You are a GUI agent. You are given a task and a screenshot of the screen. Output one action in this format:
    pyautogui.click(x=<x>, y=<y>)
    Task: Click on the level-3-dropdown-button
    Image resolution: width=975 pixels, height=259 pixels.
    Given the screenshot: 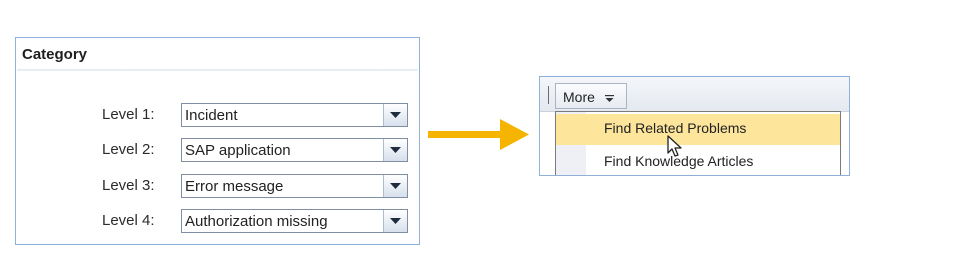 What is the action you would take?
    pyautogui.click(x=395, y=186)
    